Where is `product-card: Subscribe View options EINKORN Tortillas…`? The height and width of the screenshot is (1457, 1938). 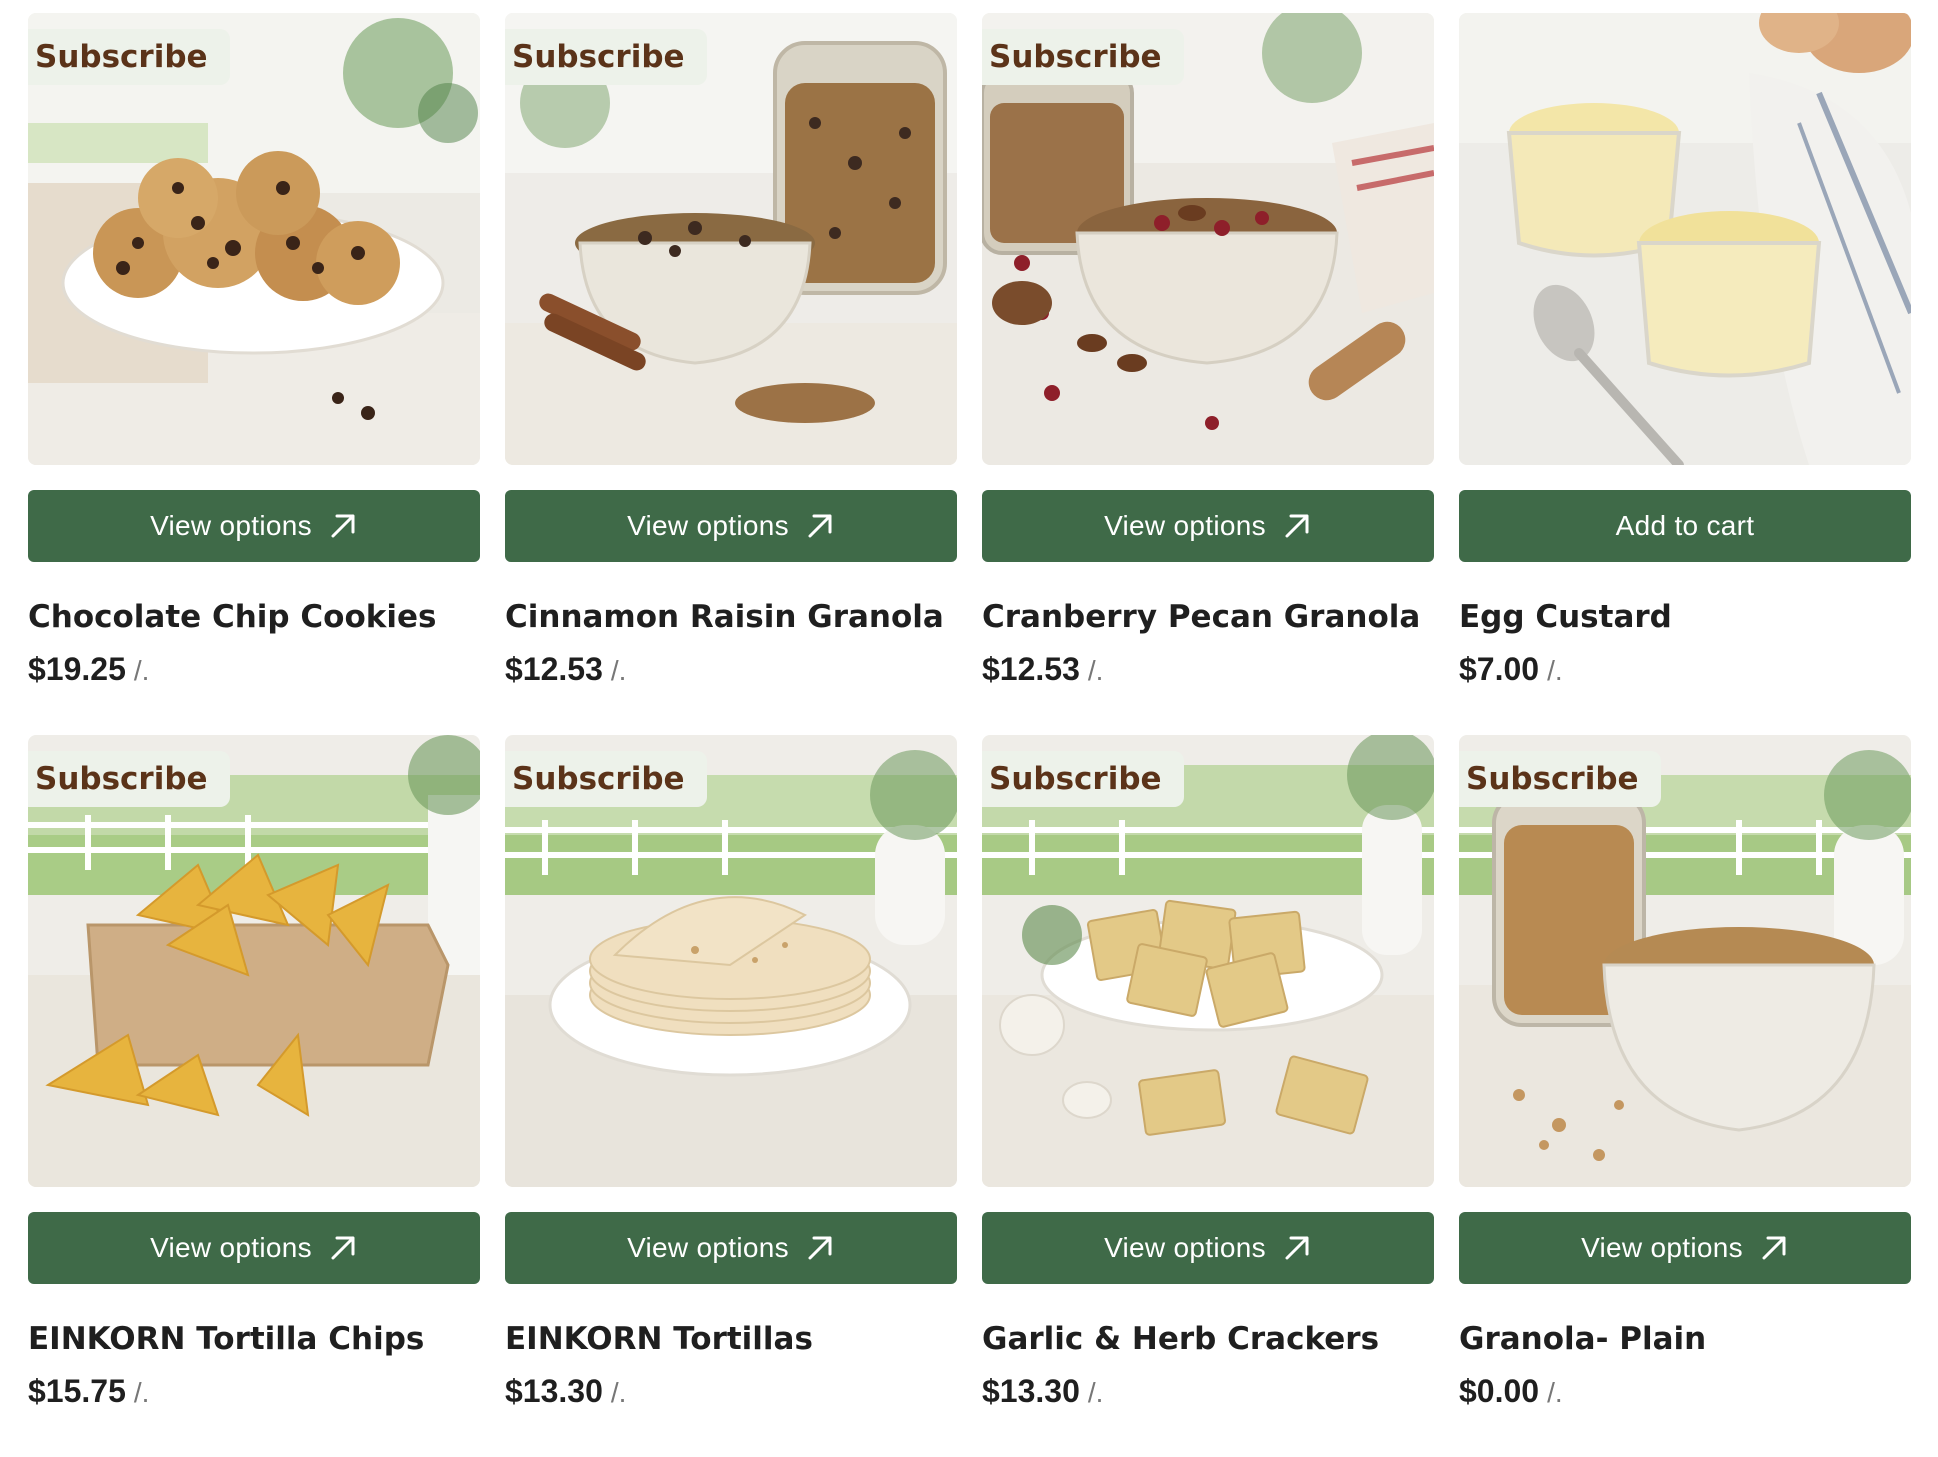 product-card: Subscribe View options EINKORN Tortillas… is located at coordinates (731, 1096).